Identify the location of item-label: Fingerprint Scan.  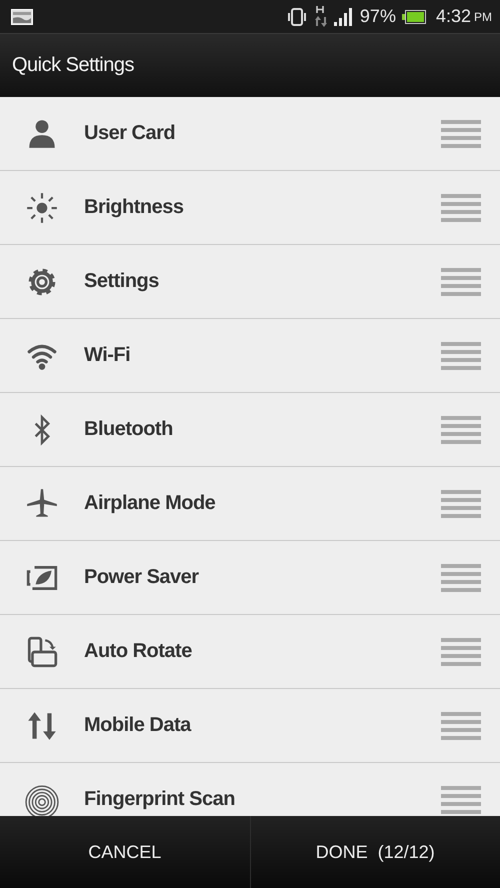
(160, 799).